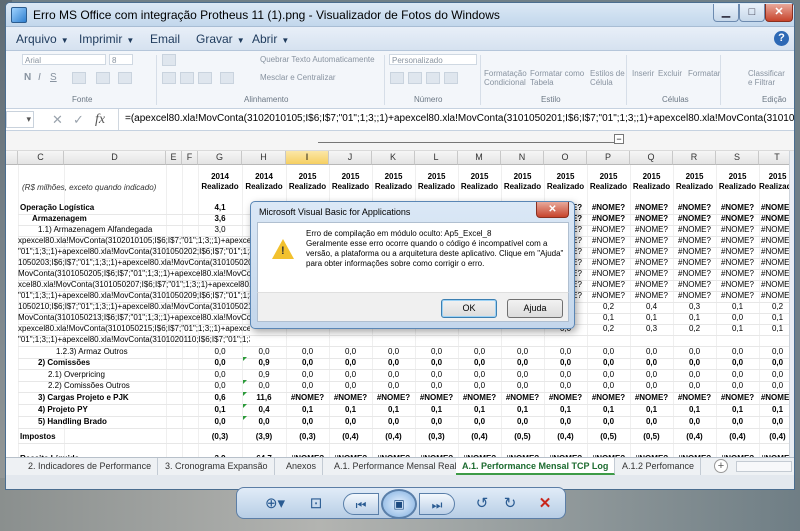 This screenshot has height=531, width=800. Describe the element at coordinates (33, 60) in the screenshot. I see `font-name-value: Arial` at that location.